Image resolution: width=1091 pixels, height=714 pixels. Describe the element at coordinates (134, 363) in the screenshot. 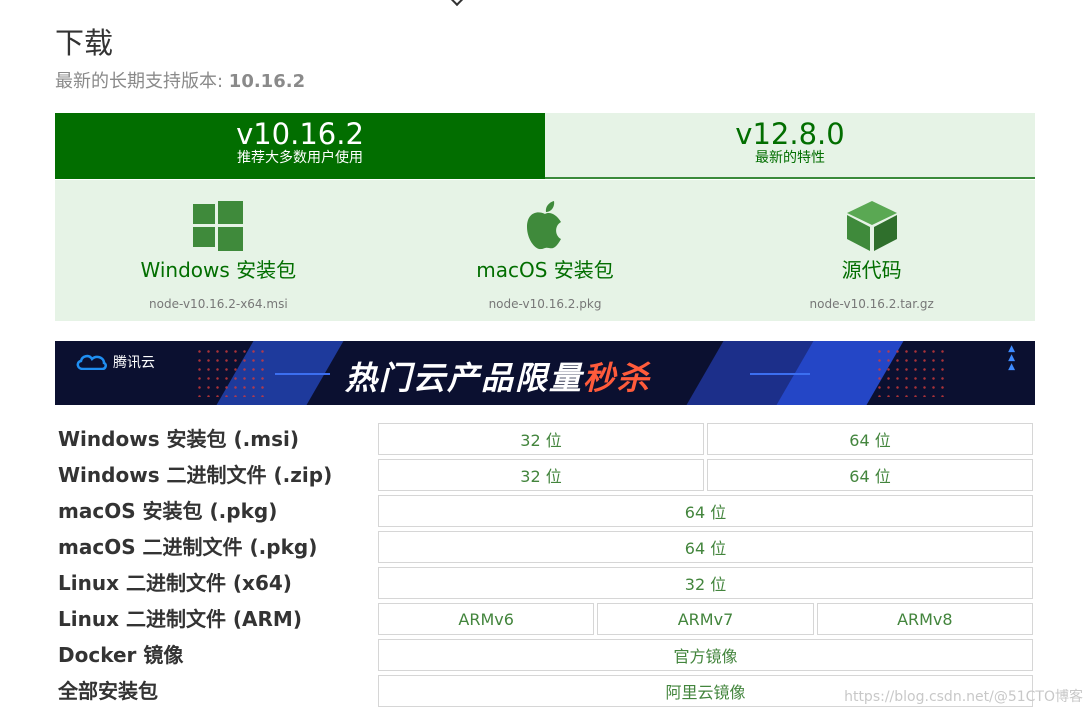

I see `banner-brand: 腾讯云` at that location.